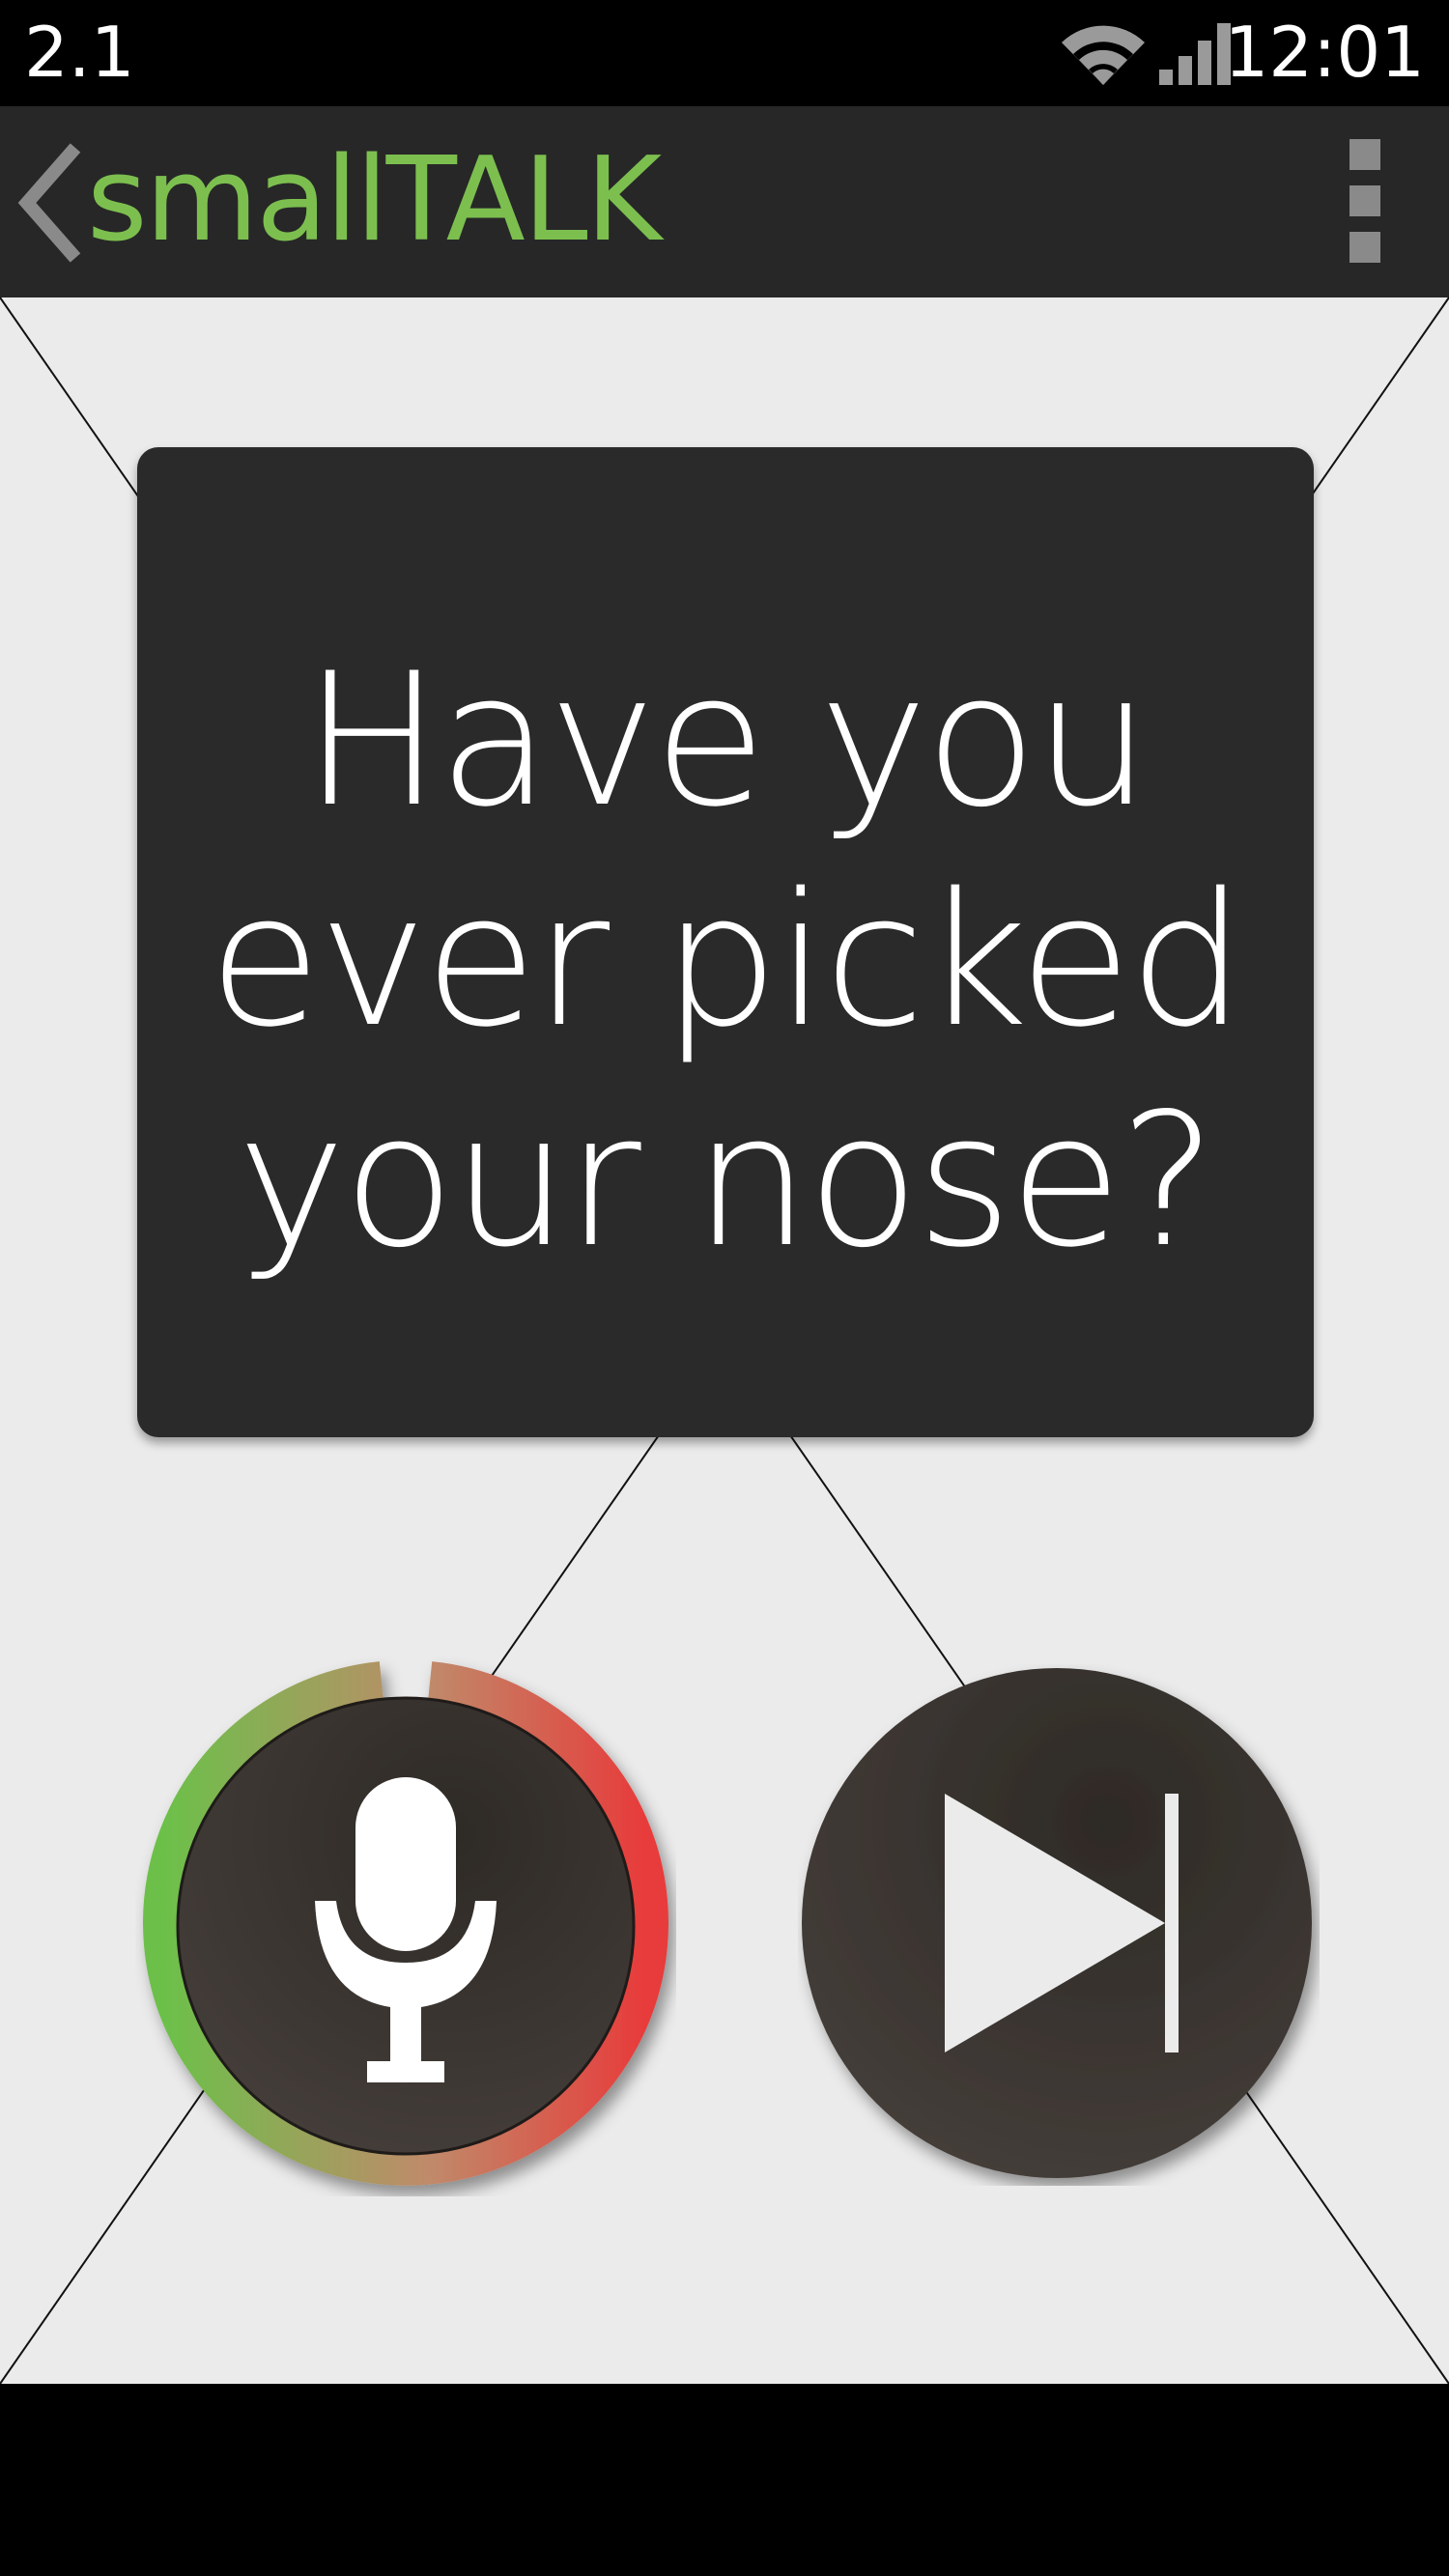 The height and width of the screenshot is (2576, 1449). Describe the element at coordinates (724, 2480) in the screenshot. I see `navigation-bar` at that location.